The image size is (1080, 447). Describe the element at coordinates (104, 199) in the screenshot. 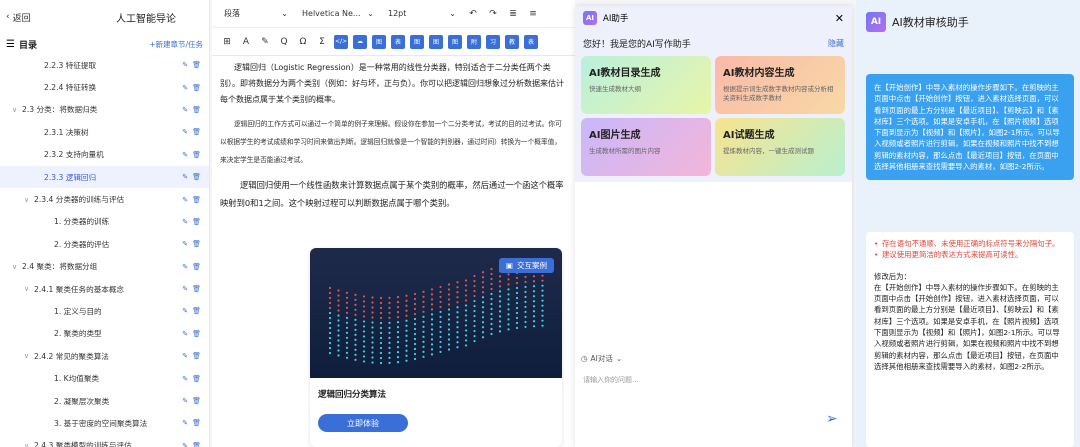

I see `toc-item: ∨ 2.3.4 分类器的训练与评估 ✎ 🗑` at that location.